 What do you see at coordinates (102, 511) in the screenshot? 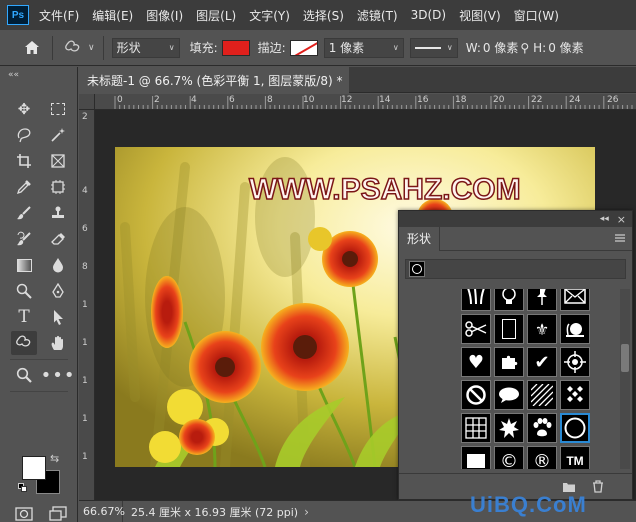
I see `zoom-level: 66.67%` at bounding box center [102, 511].